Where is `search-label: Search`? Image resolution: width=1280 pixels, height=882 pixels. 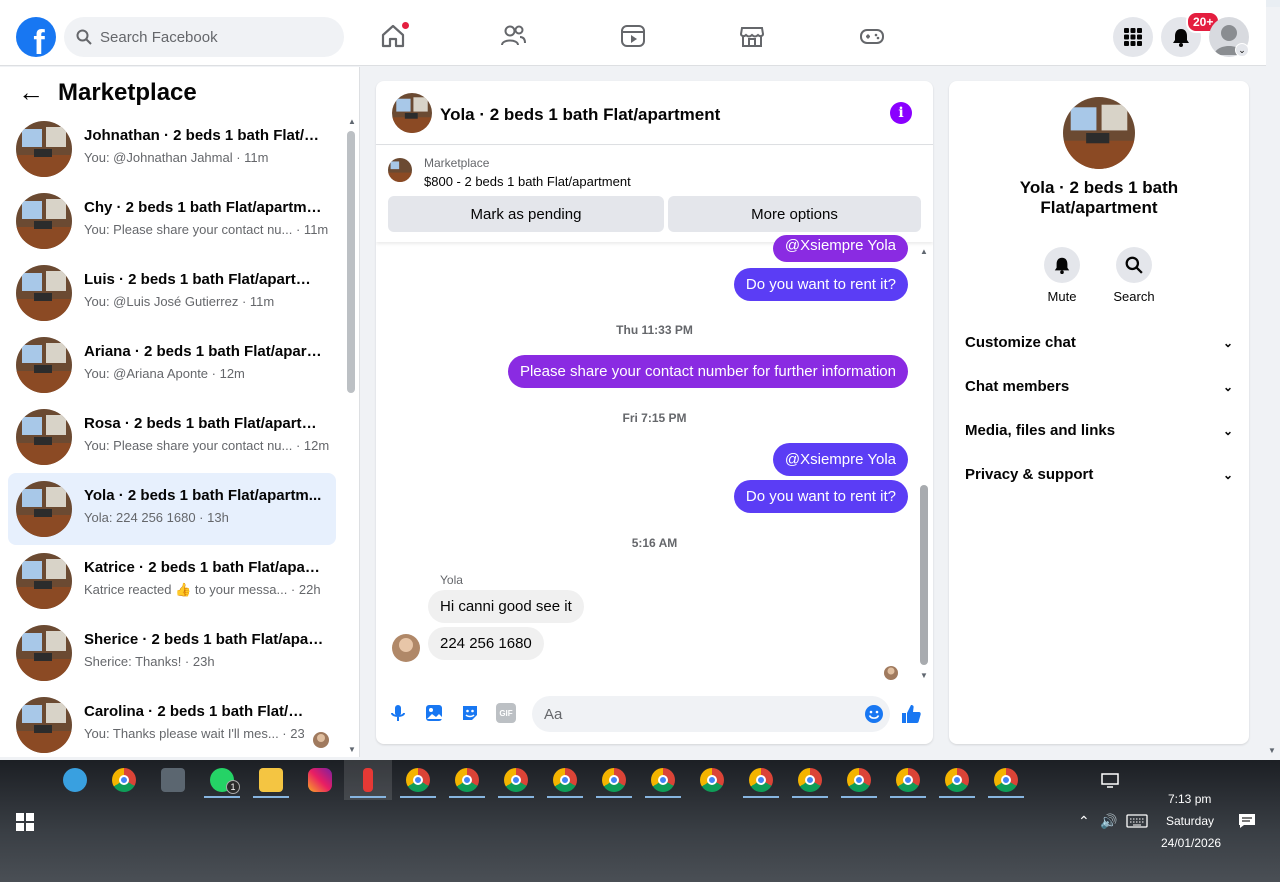 search-label: Search is located at coordinates (1134, 296).